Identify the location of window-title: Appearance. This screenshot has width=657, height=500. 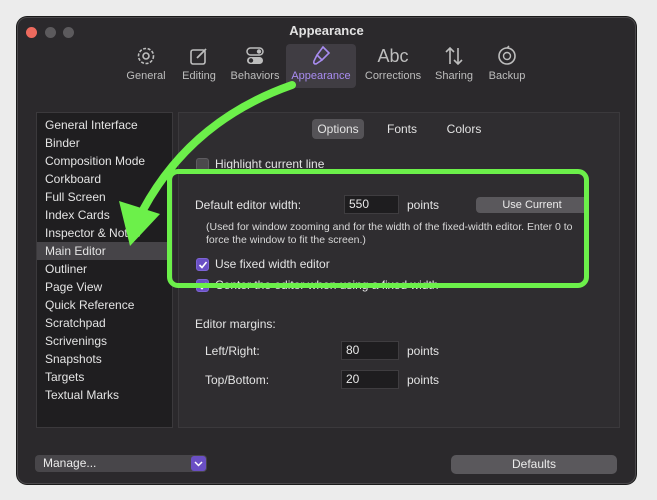
(326, 30).